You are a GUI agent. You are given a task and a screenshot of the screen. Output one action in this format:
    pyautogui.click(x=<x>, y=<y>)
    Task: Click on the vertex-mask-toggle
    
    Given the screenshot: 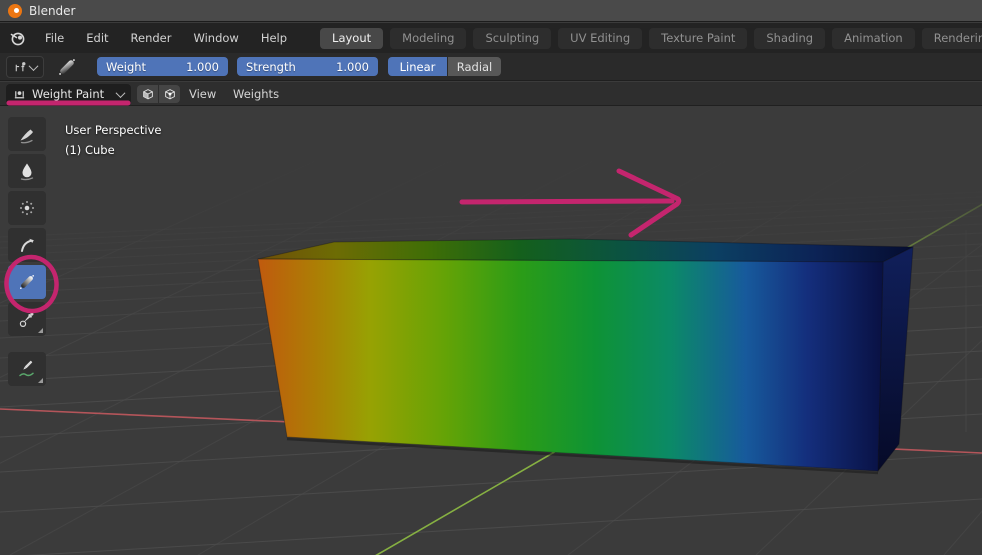 What is the action you would take?
    pyautogui.click(x=169, y=94)
    